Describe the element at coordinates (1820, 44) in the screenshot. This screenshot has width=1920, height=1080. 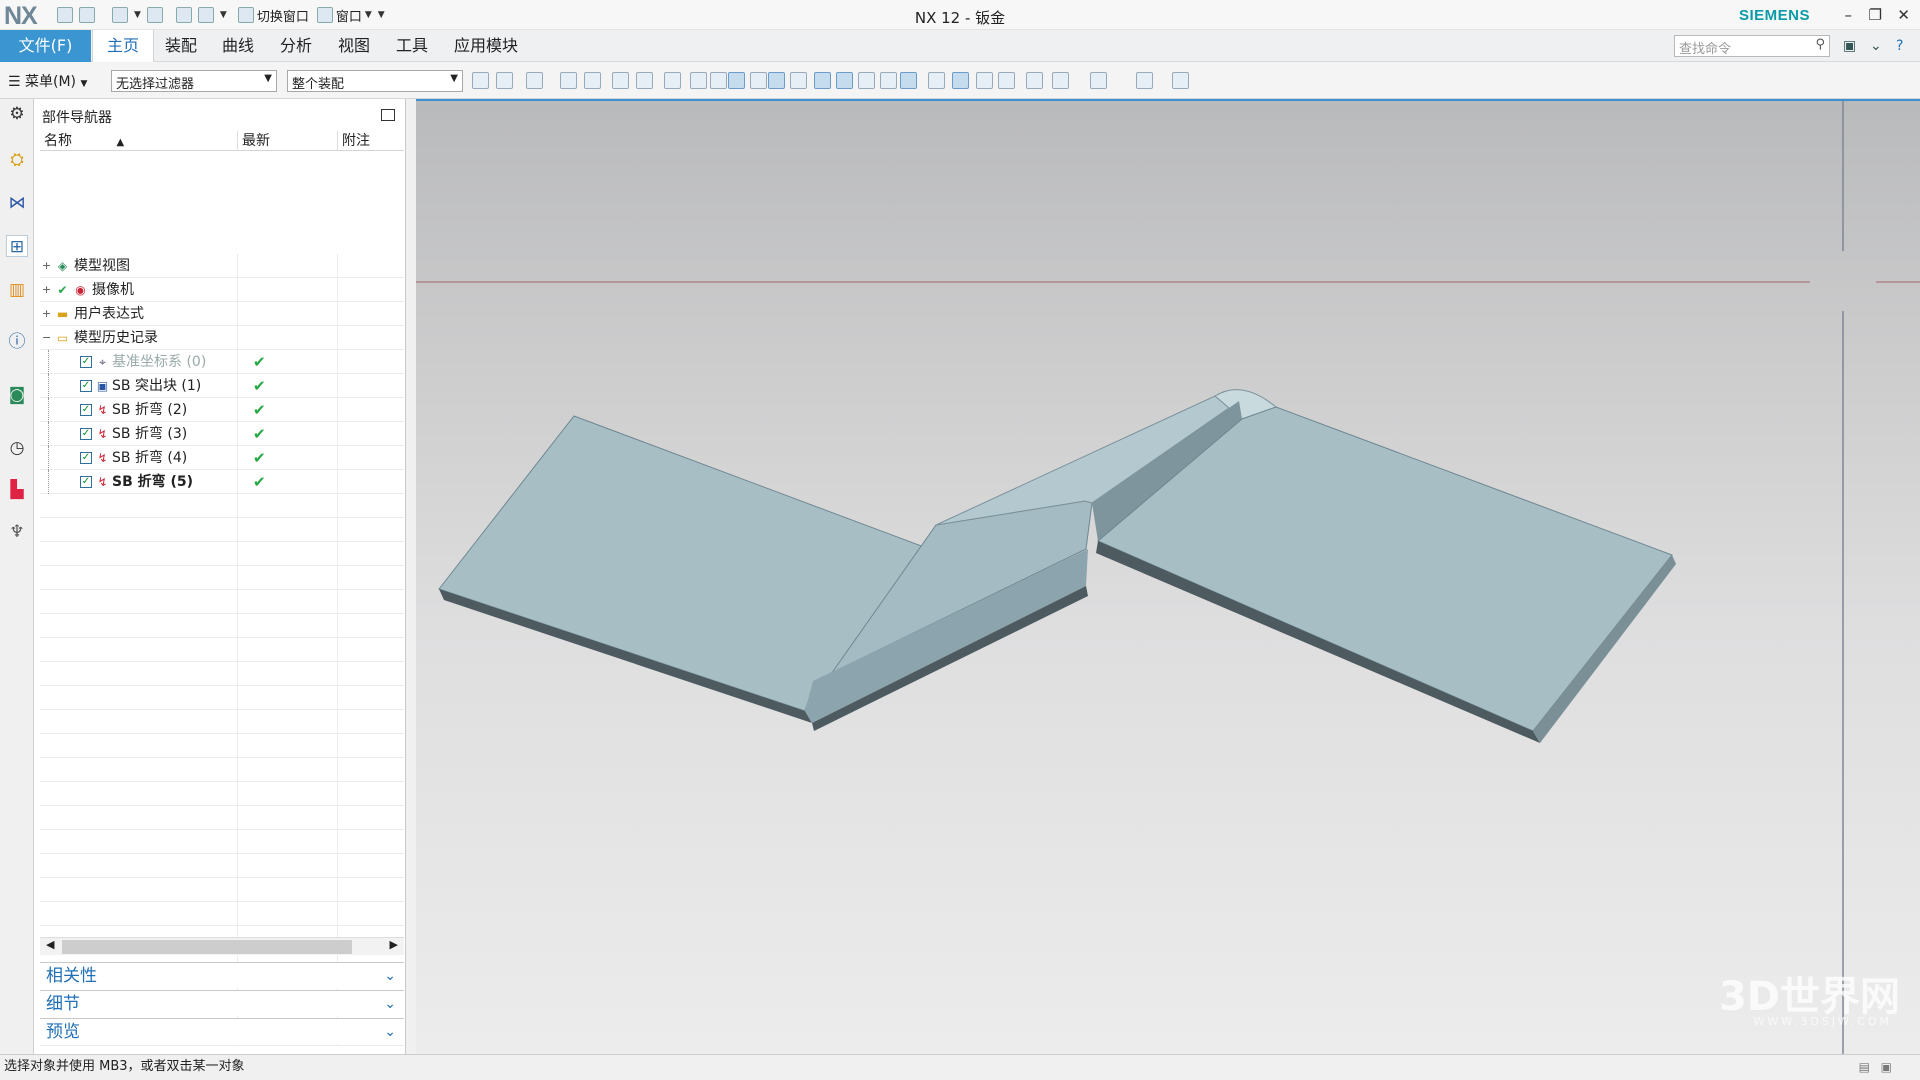
I see `search-icon: ⚲` at that location.